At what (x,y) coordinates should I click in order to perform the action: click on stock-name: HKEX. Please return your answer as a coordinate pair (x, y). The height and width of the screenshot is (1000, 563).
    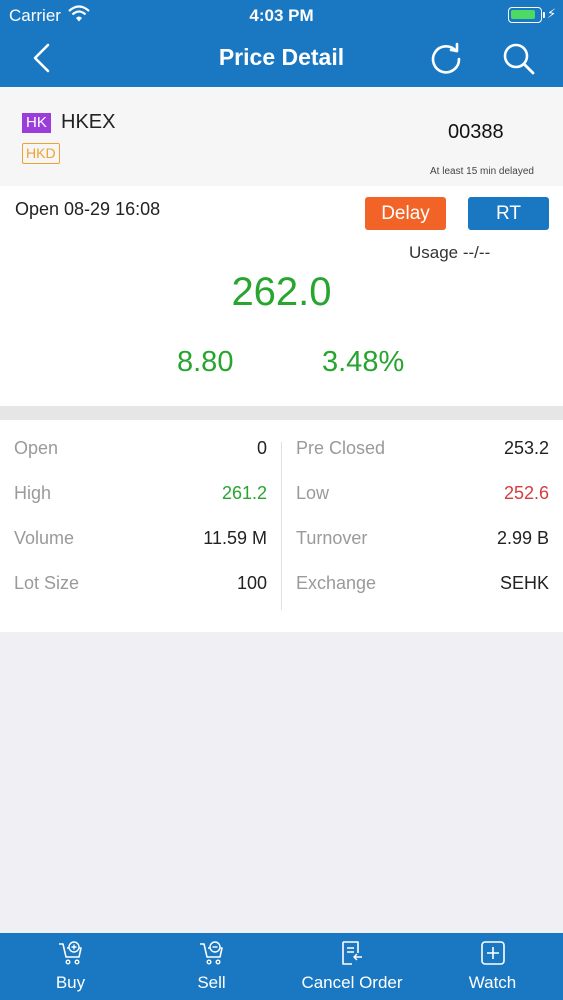
    Looking at the image, I should click on (88, 122).